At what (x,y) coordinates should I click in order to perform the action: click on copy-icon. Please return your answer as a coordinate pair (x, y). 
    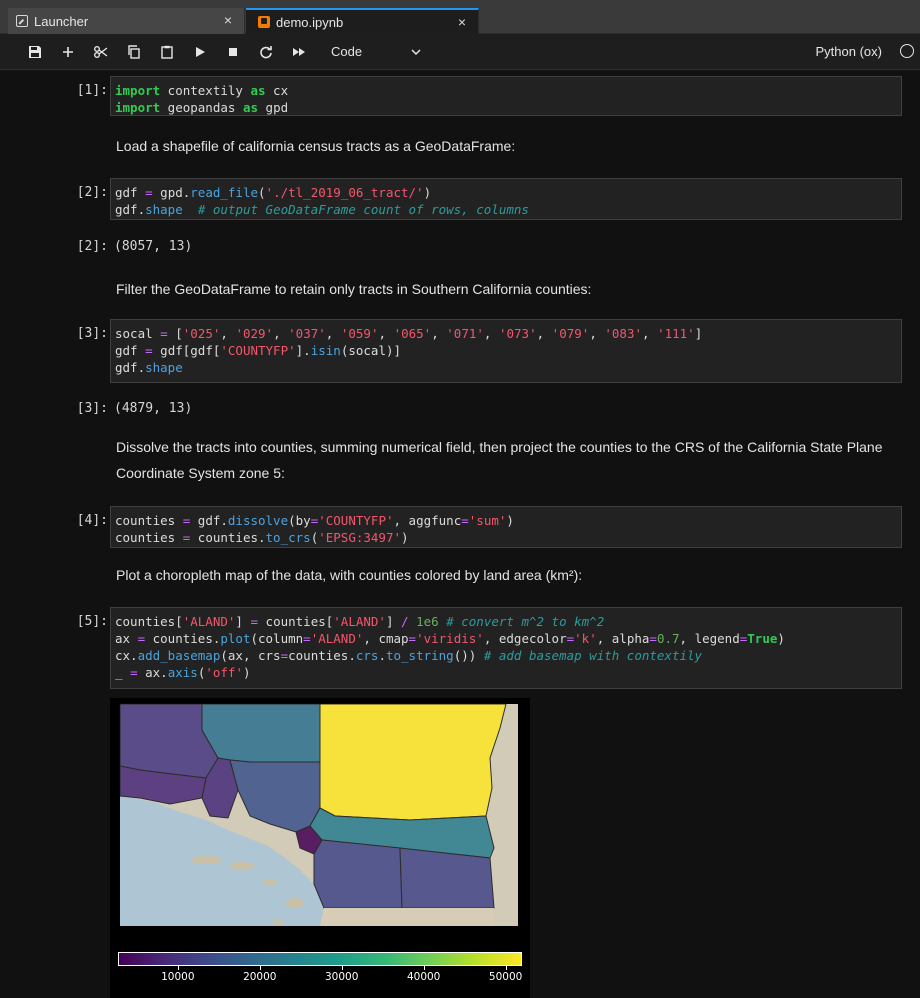
    Looking at the image, I should click on (133, 51).